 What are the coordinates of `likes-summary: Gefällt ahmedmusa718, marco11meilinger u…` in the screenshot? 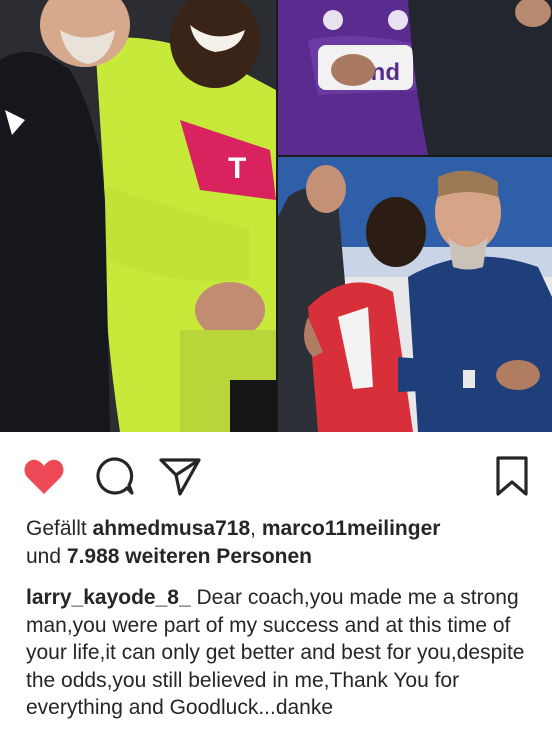 It's located at (281, 543).